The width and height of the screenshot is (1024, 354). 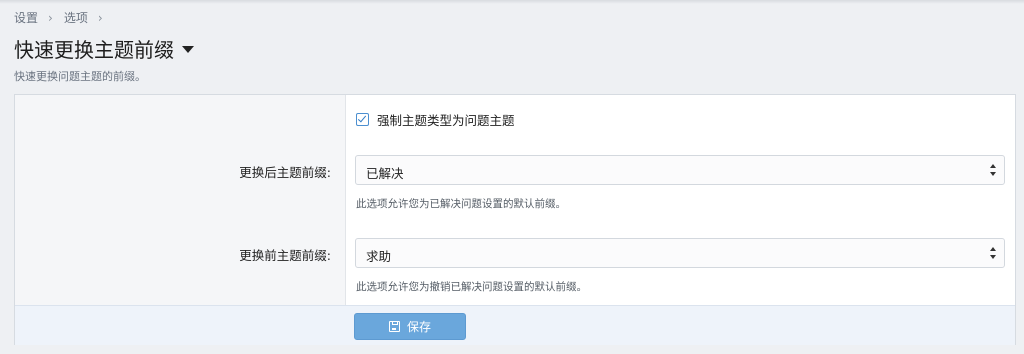 I want to click on before-prefix-select: 求助, so click(x=680, y=253).